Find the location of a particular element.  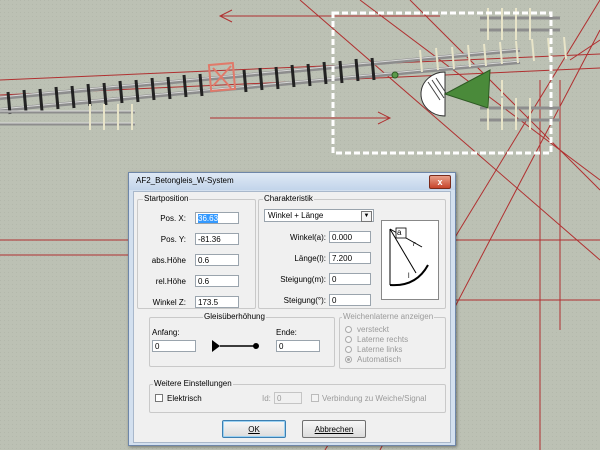

id-input: 0 is located at coordinates (288, 398).